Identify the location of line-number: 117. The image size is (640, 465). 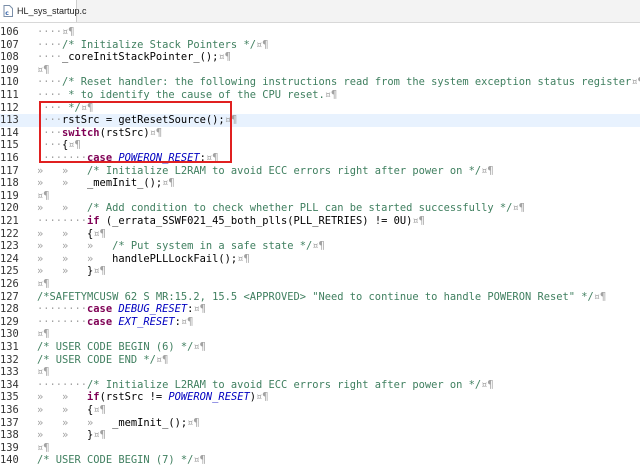
(9, 170).